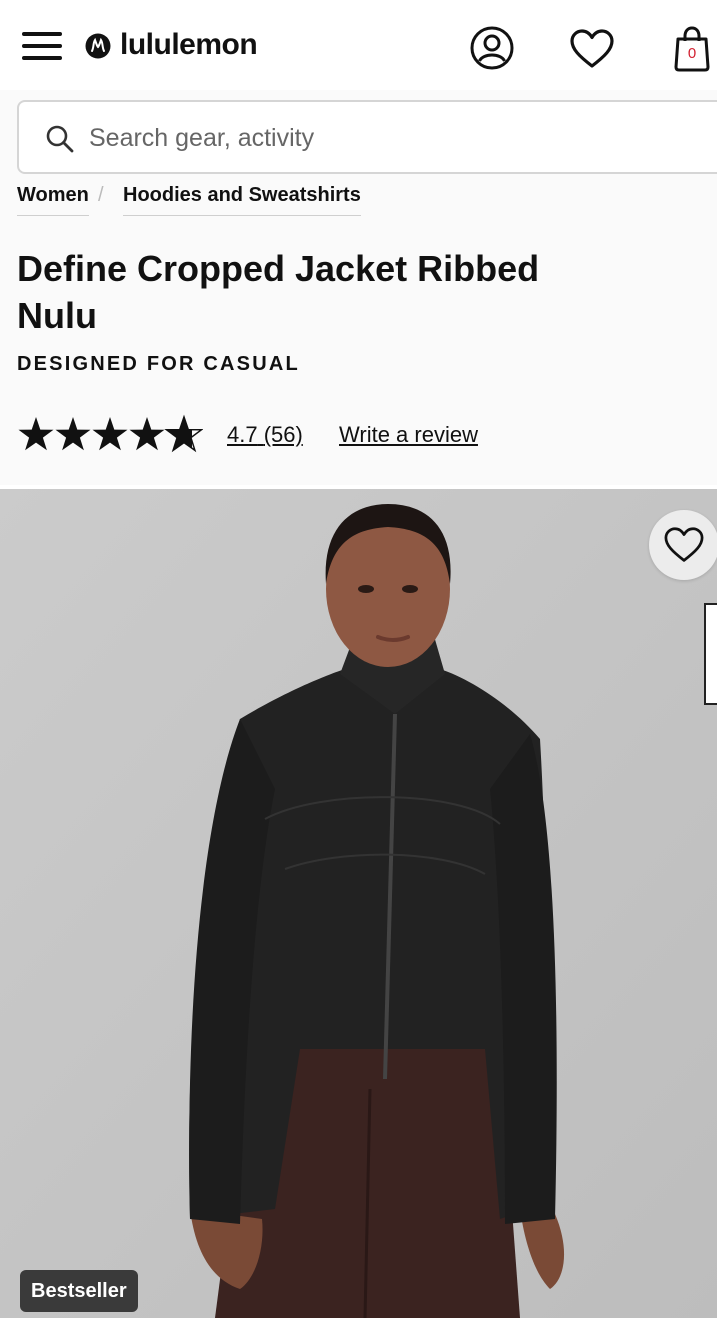  I want to click on rating-value: 4.7, so click(242, 434).